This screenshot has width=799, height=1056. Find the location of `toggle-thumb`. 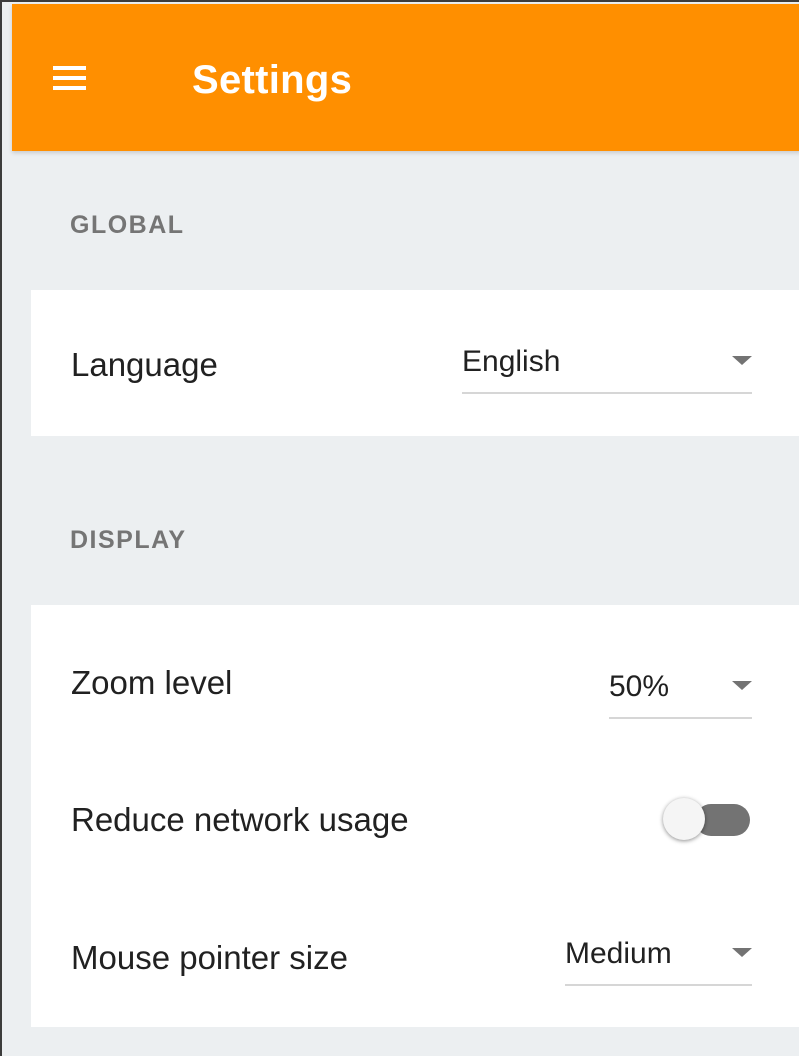

toggle-thumb is located at coordinates (684, 819).